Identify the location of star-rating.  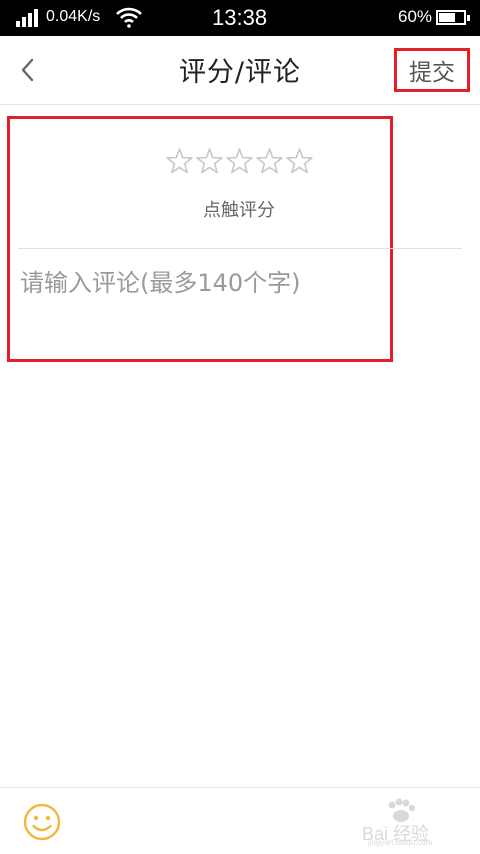
(239, 161).